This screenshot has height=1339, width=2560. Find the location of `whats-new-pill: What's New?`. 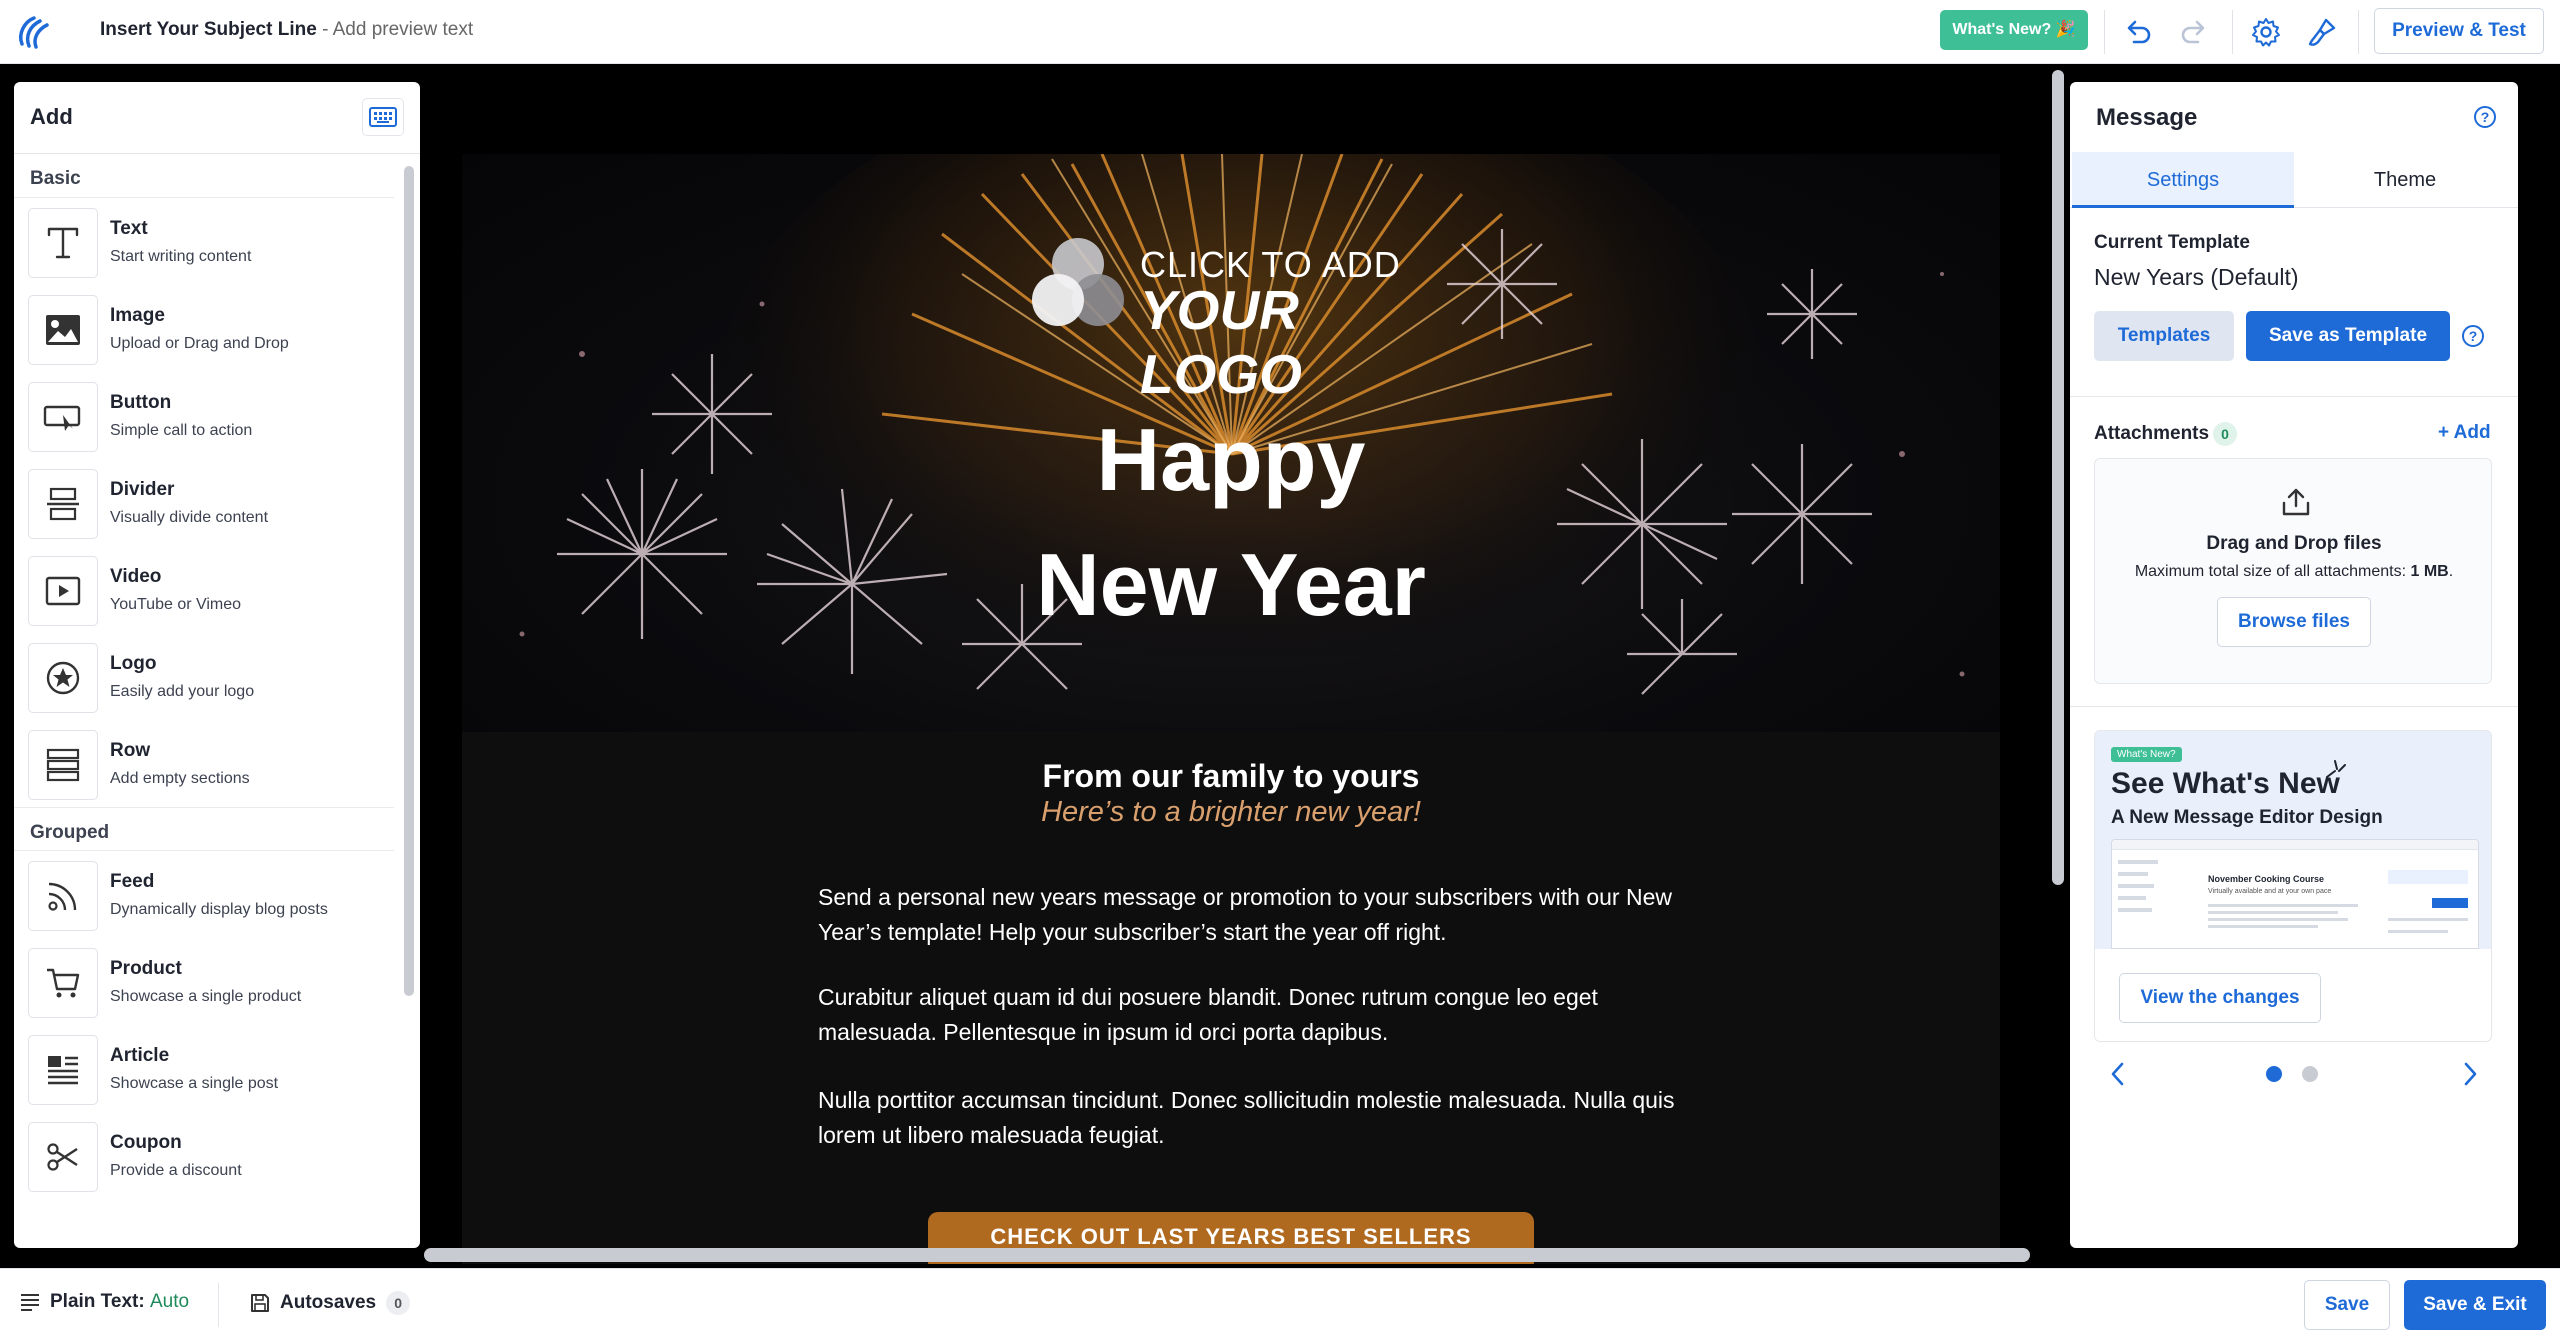

whats-new-pill: What's New? is located at coordinates (2146, 754).